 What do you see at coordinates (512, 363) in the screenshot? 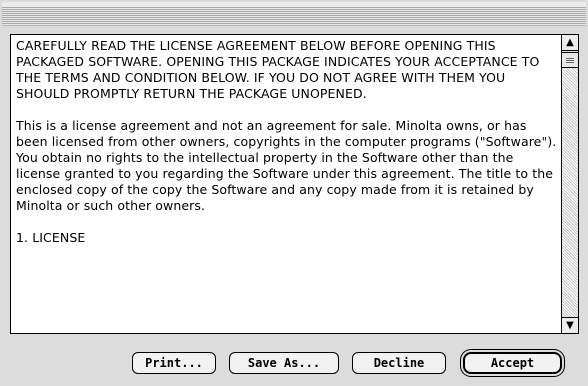
I see `accept-button: Accept` at bounding box center [512, 363].